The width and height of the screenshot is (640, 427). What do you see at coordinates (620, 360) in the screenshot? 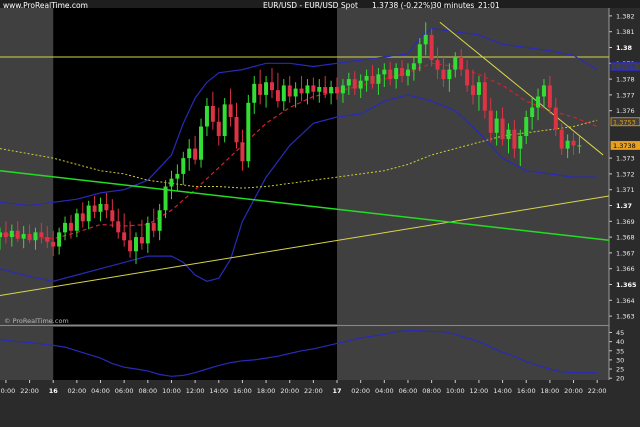
I see `oscillator-y-tick-label: 30` at bounding box center [620, 360].